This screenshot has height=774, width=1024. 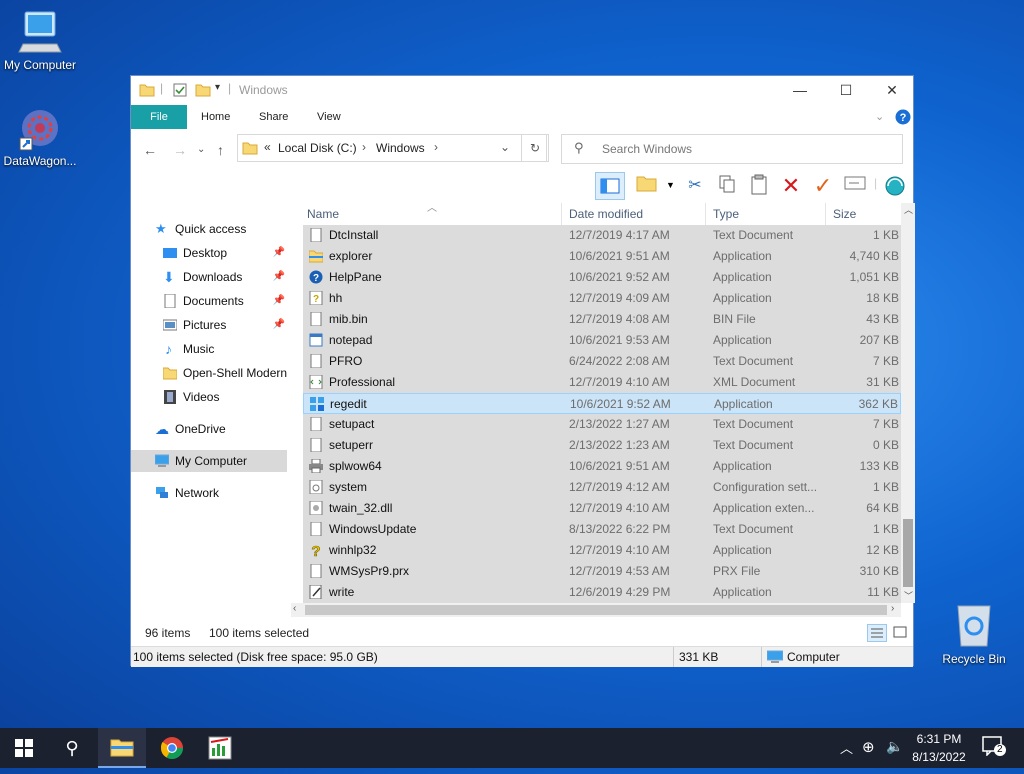 I want to click on nav-downloads: ⬇ Downloads 📌, so click(x=209, y=277).